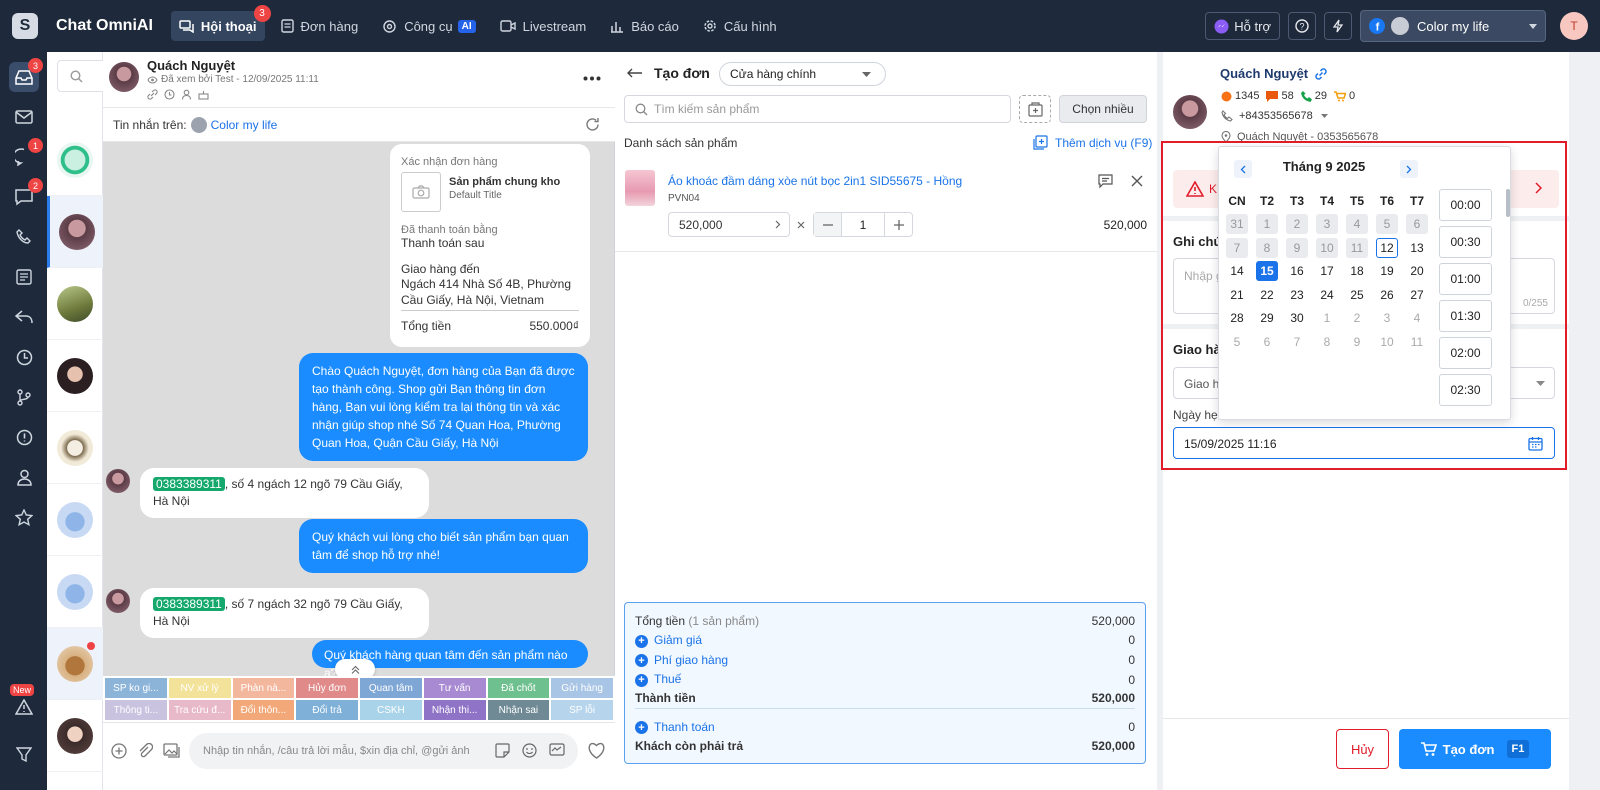  I want to click on quick-reply-chip: Nhận sai, so click(518, 710).